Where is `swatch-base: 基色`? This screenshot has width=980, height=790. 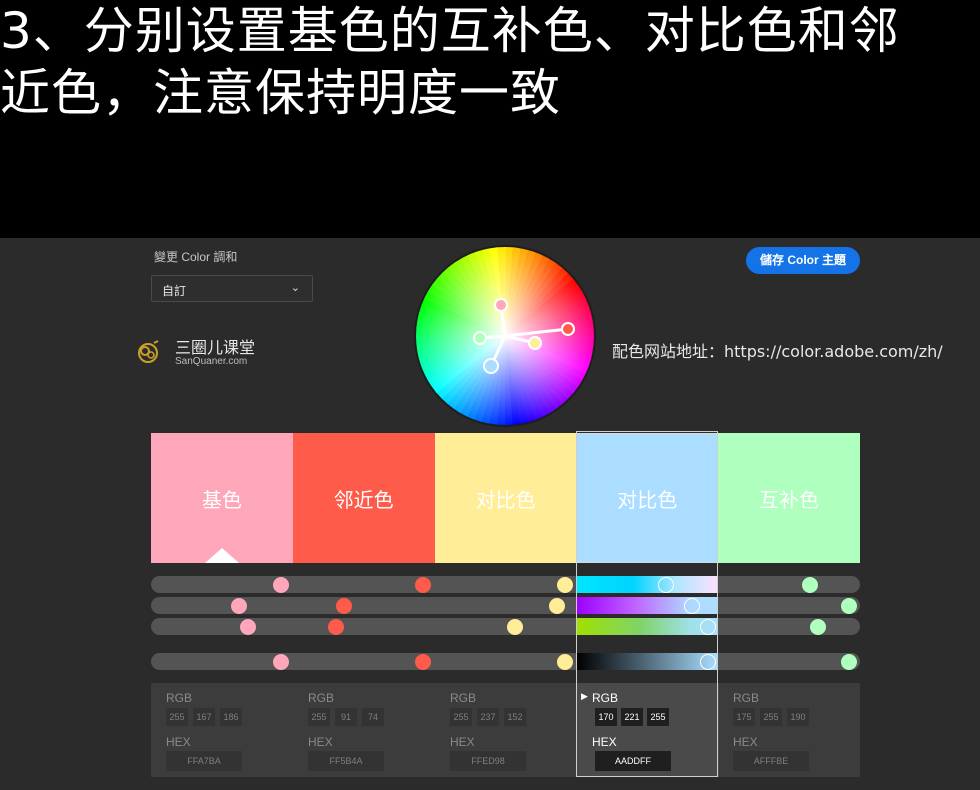 swatch-base: 基色 is located at coordinates (222, 498).